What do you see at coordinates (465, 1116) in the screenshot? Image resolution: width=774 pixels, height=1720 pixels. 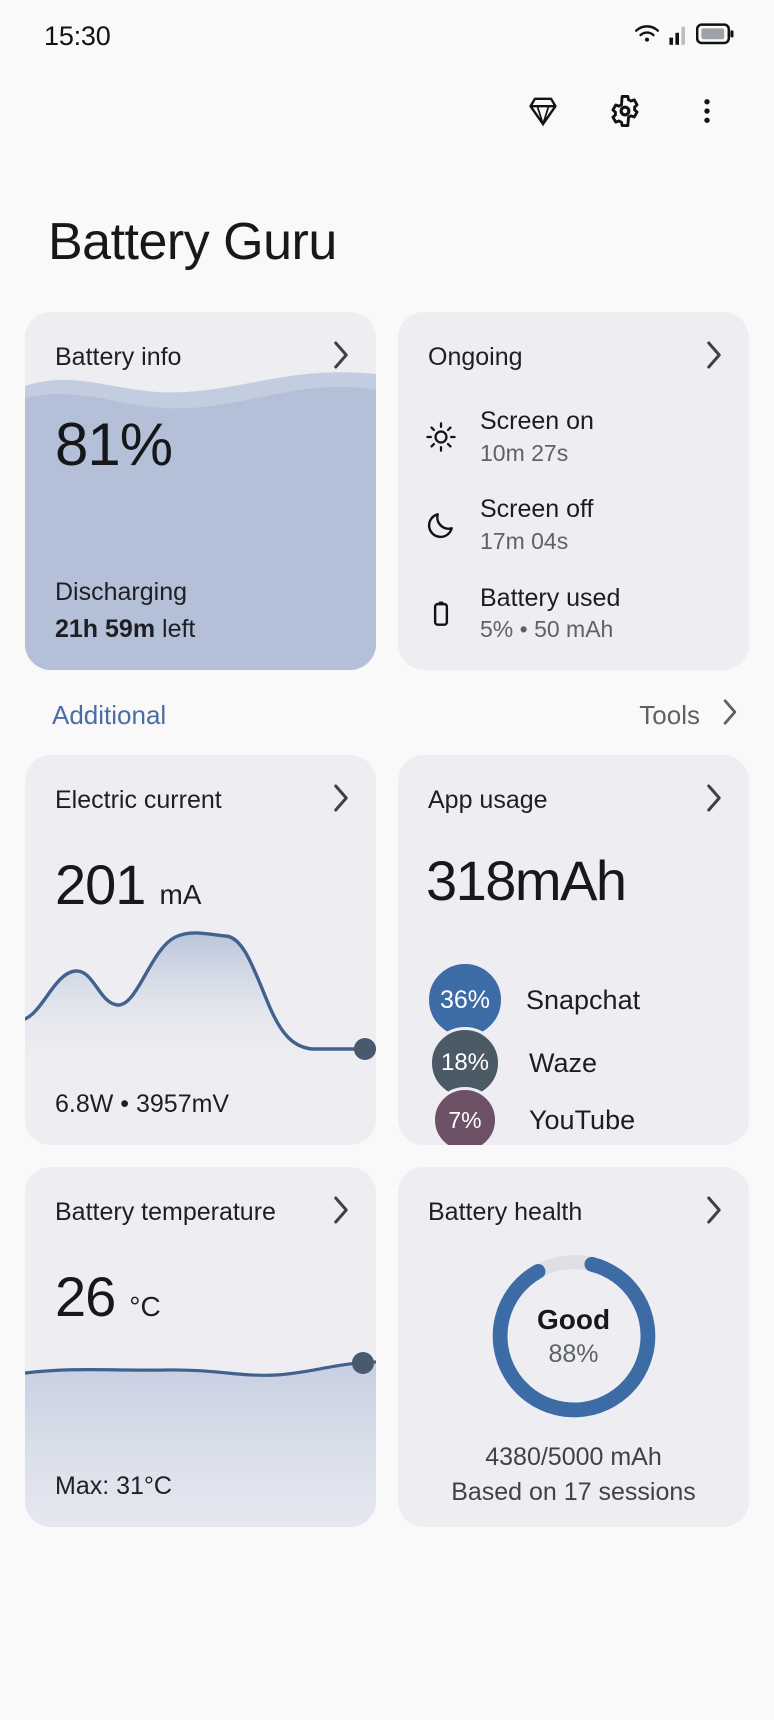 I see `app-usage-percent-bubble: 7%` at bounding box center [465, 1116].